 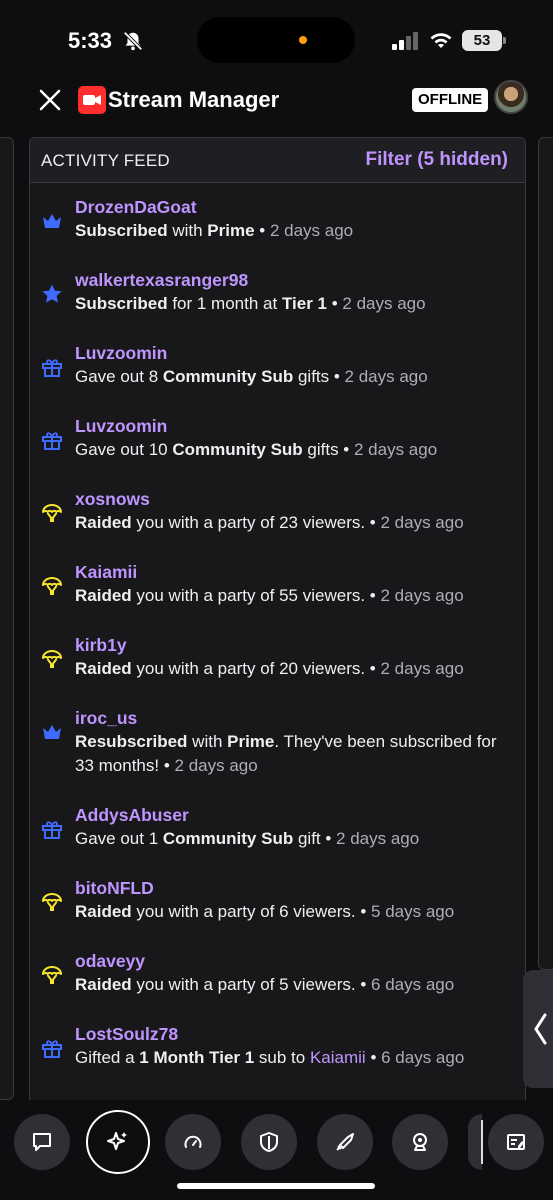 I want to click on edit-info-icon, so click(x=516, y=1142).